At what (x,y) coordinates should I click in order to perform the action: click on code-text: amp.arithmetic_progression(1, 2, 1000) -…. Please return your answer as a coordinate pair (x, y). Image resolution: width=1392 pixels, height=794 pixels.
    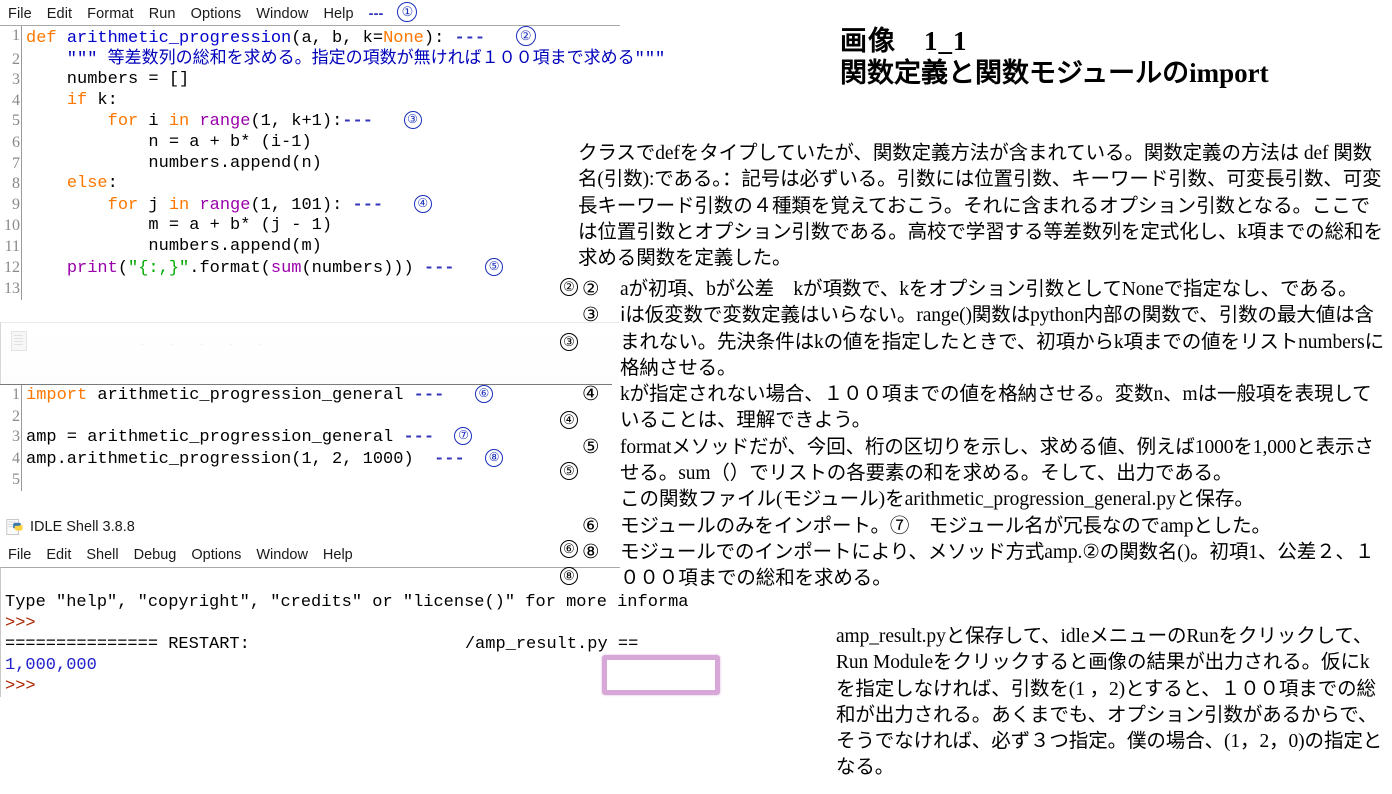
    Looking at the image, I should click on (263, 459).